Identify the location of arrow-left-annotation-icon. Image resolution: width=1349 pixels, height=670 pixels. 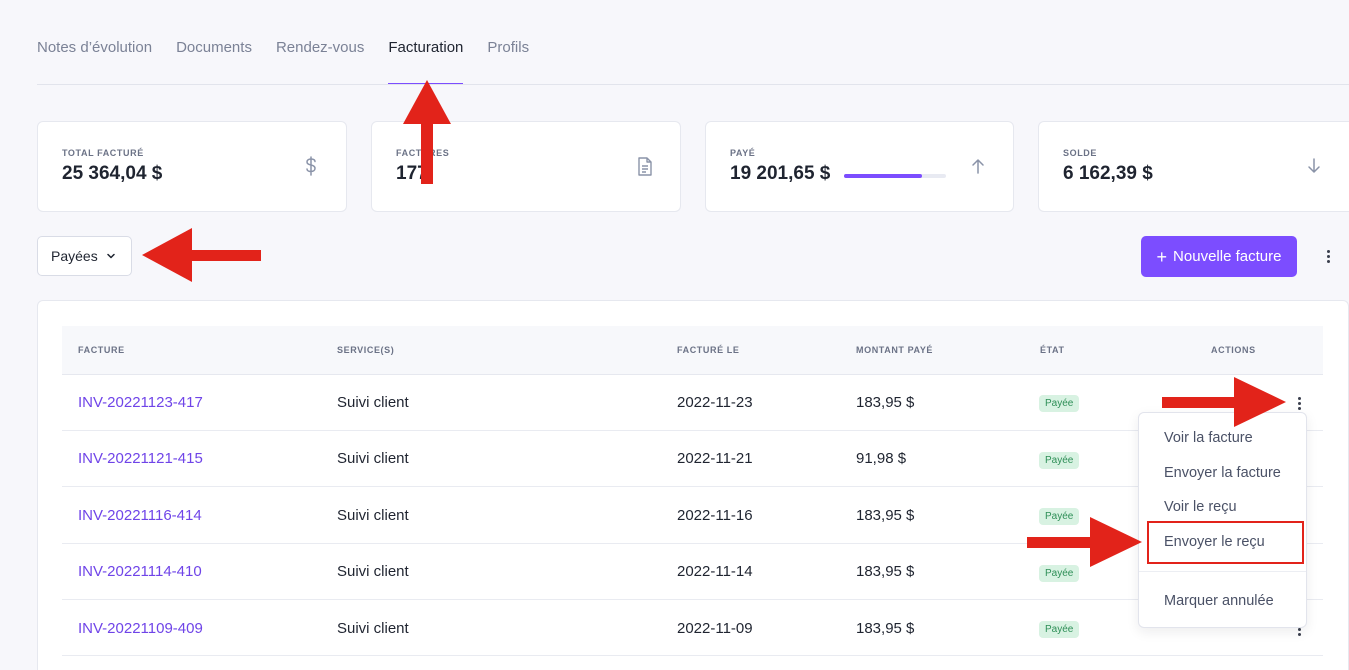
(201, 255).